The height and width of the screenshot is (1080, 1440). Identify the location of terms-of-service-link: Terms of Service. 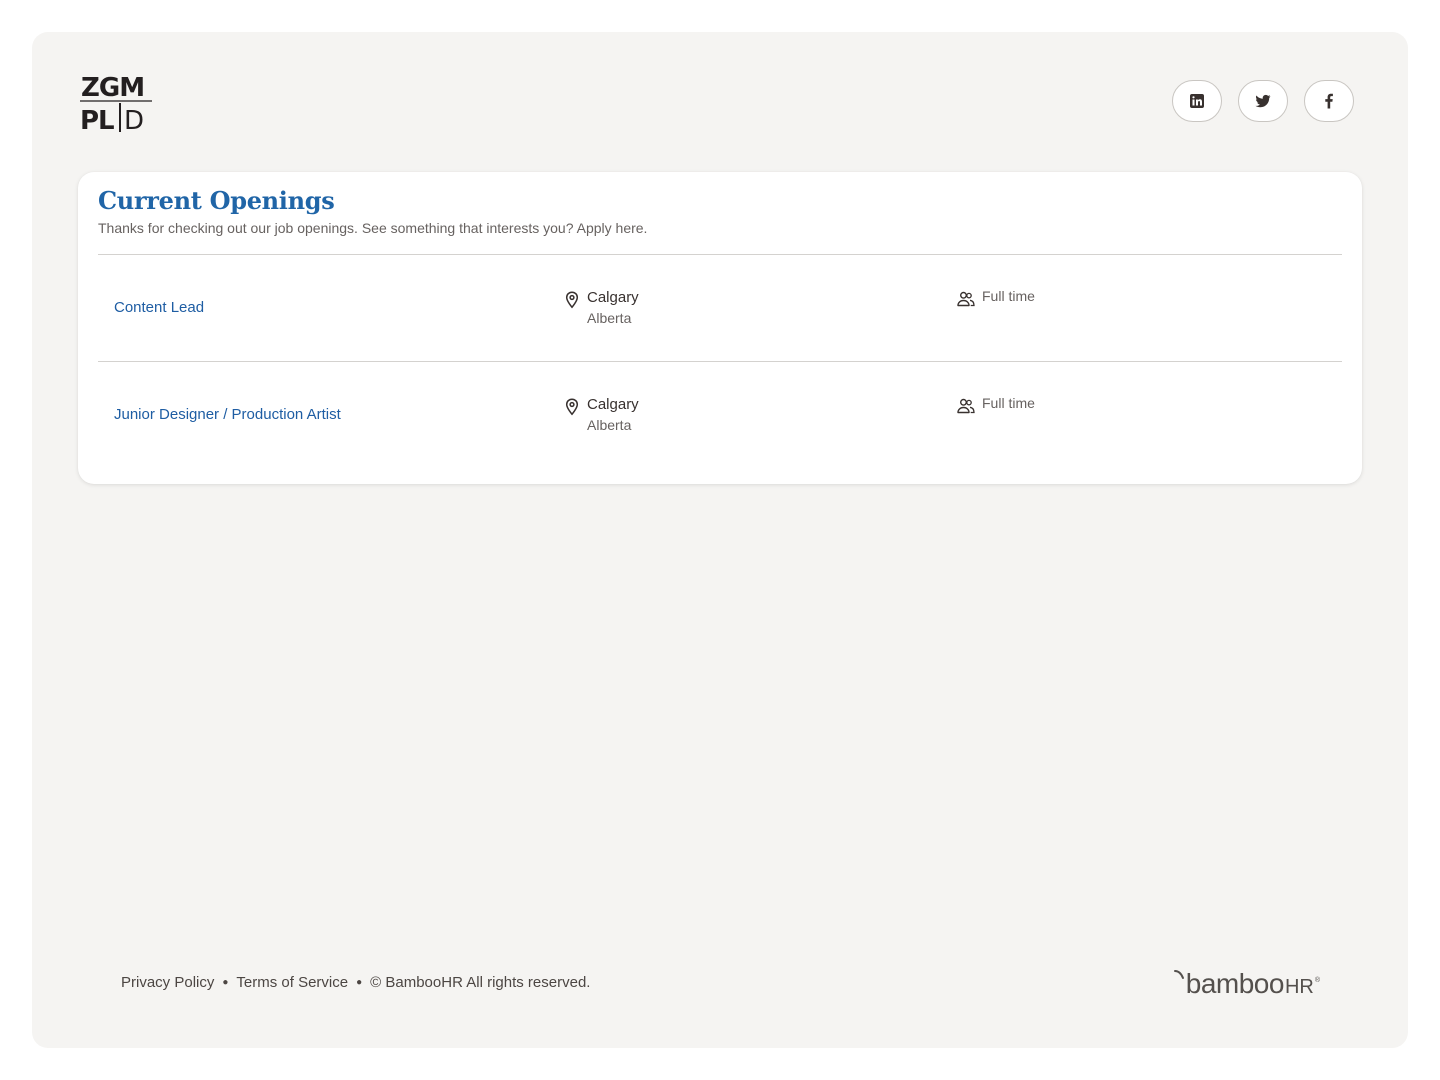
(292, 982).